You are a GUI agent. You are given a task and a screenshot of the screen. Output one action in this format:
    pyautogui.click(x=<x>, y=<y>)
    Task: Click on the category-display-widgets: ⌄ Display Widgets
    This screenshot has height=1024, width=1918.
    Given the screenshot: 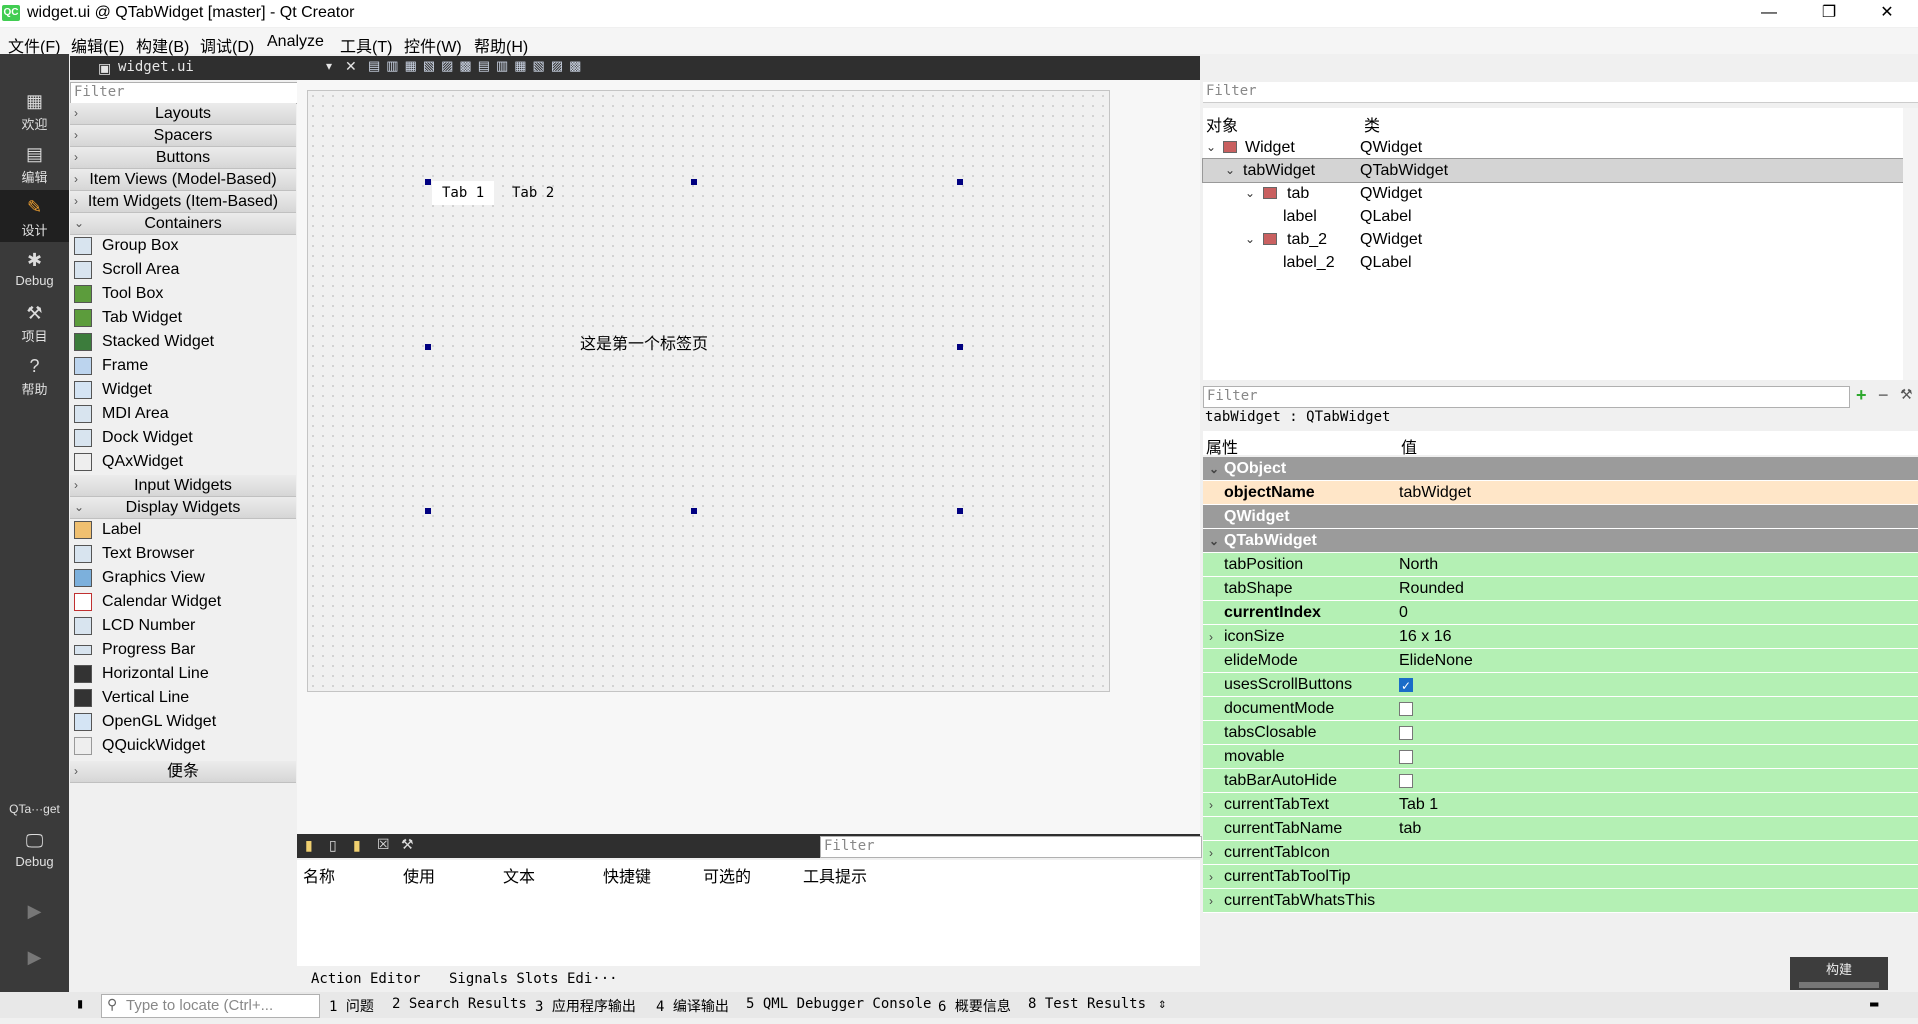 What is the action you would take?
    pyautogui.click(x=183, y=508)
    